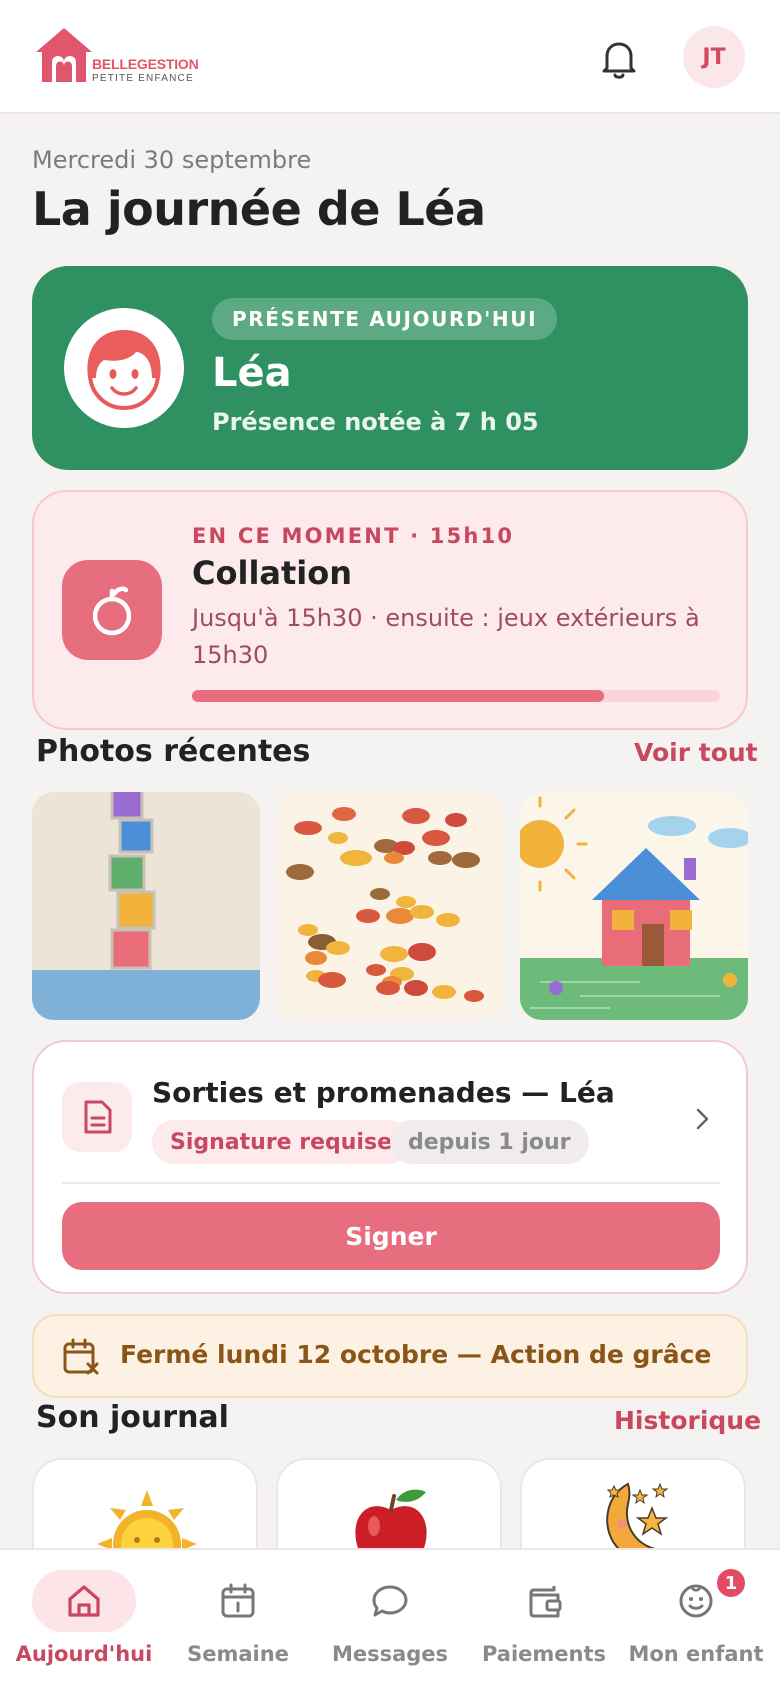 This screenshot has width=780, height=1688. Describe the element at coordinates (696, 752) in the screenshot. I see `photos-see-all-link: Voir tout` at that location.